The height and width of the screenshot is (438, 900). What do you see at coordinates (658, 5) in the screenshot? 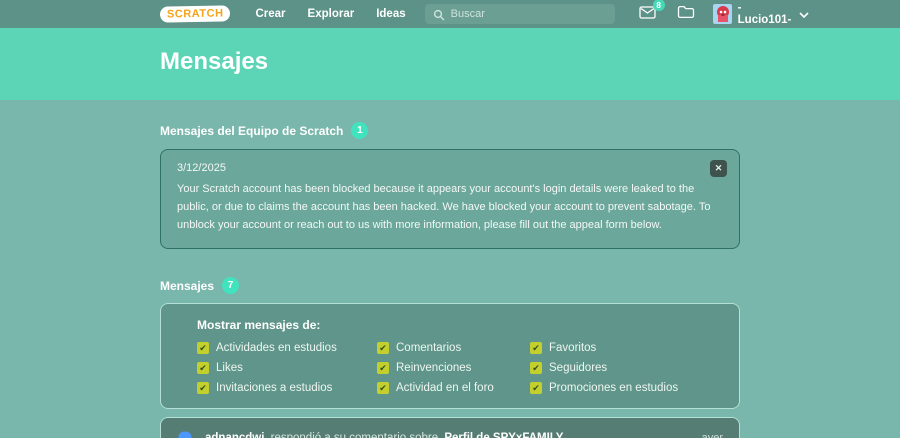
I see `messages-count-badge: 8` at bounding box center [658, 5].